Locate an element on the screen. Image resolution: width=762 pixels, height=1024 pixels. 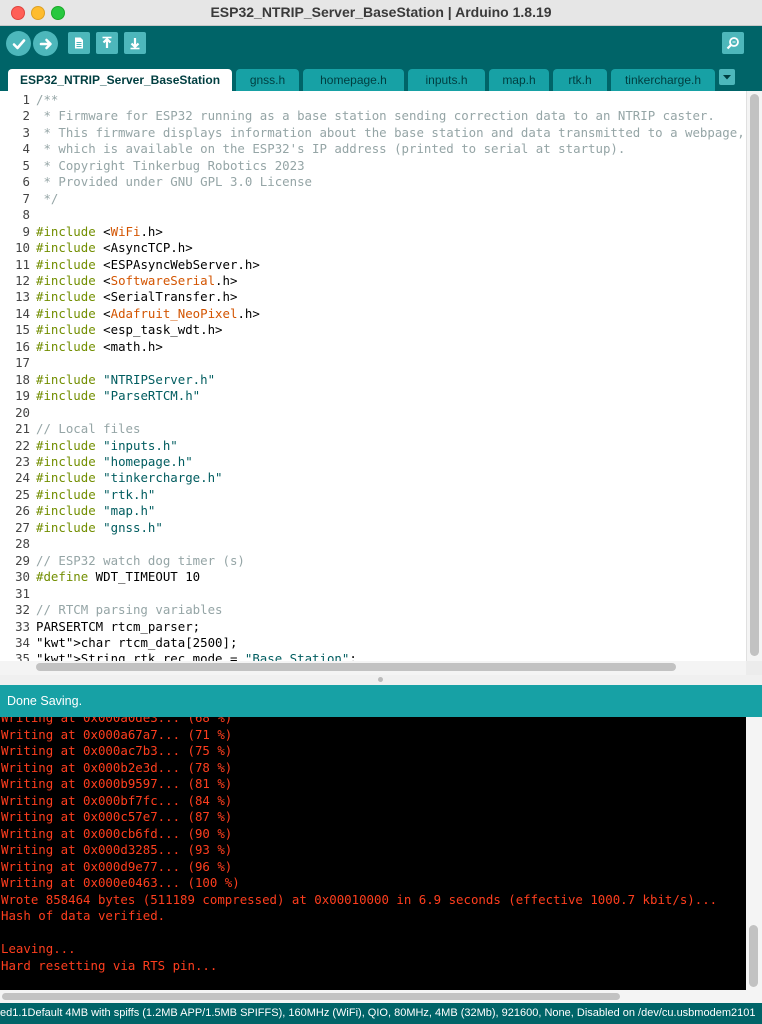
magnifier-icon is located at coordinates (732, 43).